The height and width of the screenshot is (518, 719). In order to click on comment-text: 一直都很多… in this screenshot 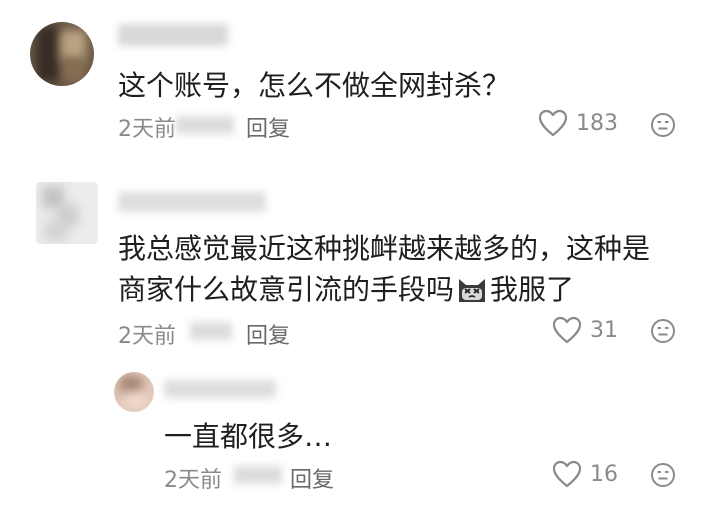, I will do `click(248, 436)`.